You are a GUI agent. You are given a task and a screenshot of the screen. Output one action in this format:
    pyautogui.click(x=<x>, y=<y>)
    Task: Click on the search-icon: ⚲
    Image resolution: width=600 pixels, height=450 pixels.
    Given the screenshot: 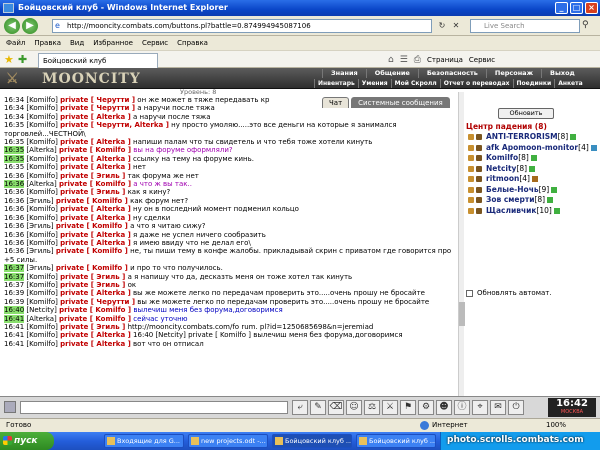 What is the action you would take?
    pyautogui.click(x=585, y=25)
    